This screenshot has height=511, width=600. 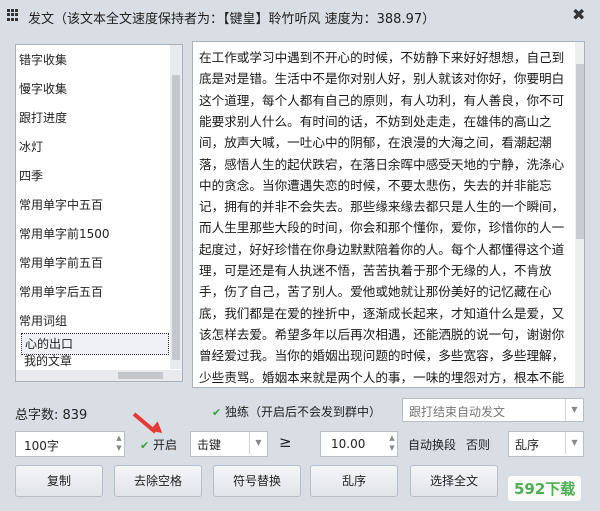 What do you see at coordinates (48, 361) in the screenshot?
I see `list-item: 我的文章` at bounding box center [48, 361].